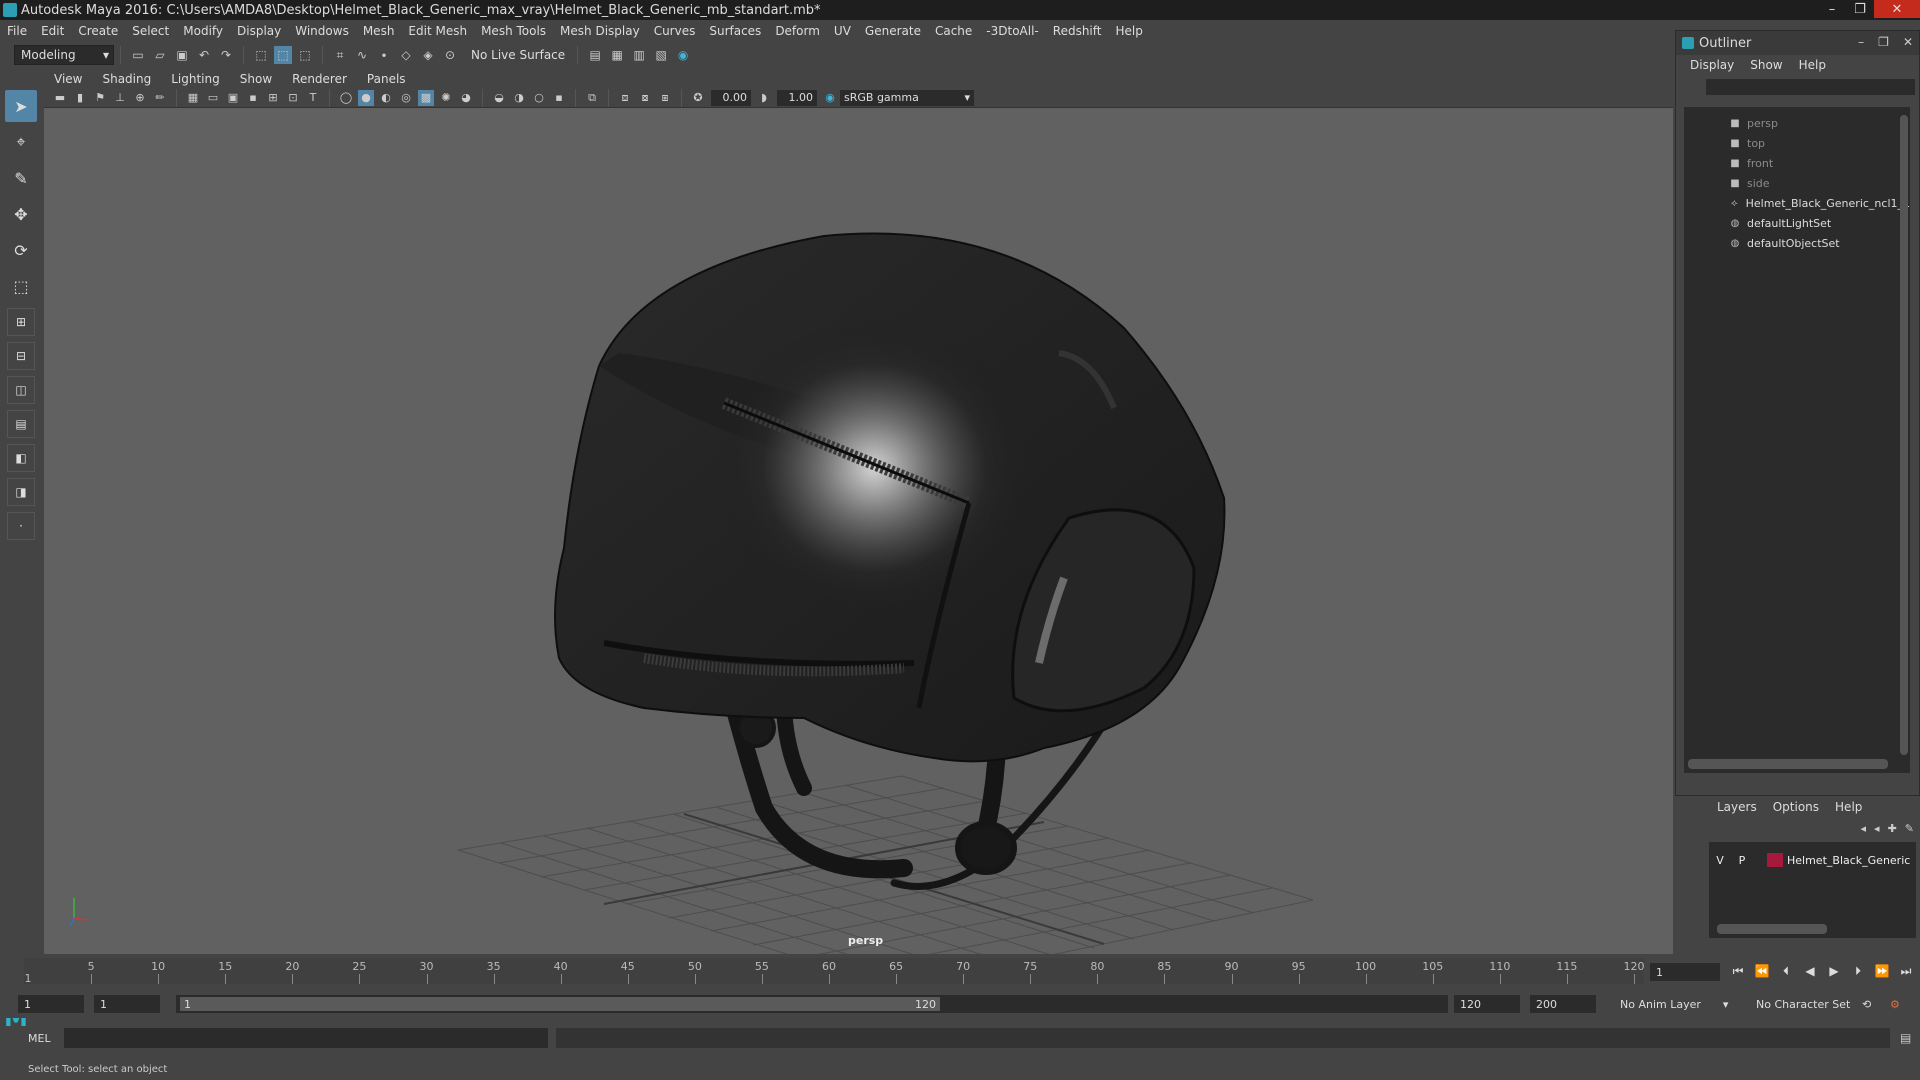 This screenshot has width=1920, height=1080. Describe the element at coordinates (195, 79) in the screenshot. I see `viewport-menu-lighting: Lighting` at that location.